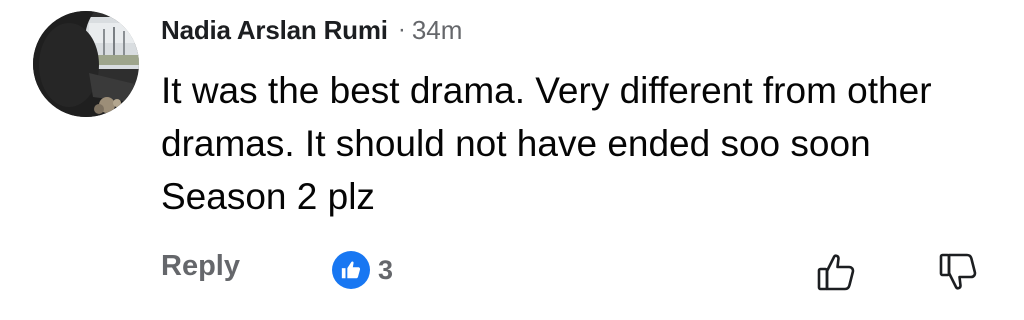 The image size is (1024, 320). Describe the element at coordinates (581, 270) in the screenshot. I see `comment-actions: Reply 3` at that location.